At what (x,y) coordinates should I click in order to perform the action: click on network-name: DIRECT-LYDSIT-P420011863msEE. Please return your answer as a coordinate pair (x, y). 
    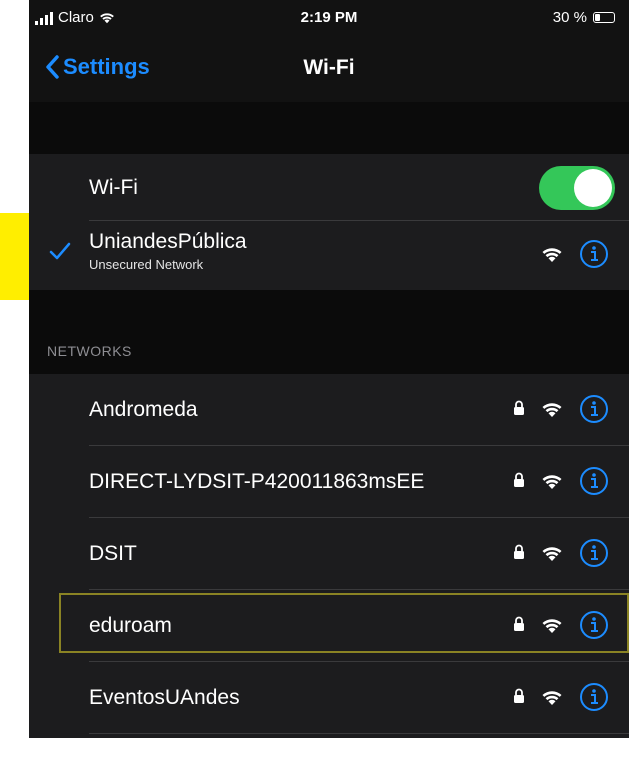
    Looking at the image, I should click on (257, 481).